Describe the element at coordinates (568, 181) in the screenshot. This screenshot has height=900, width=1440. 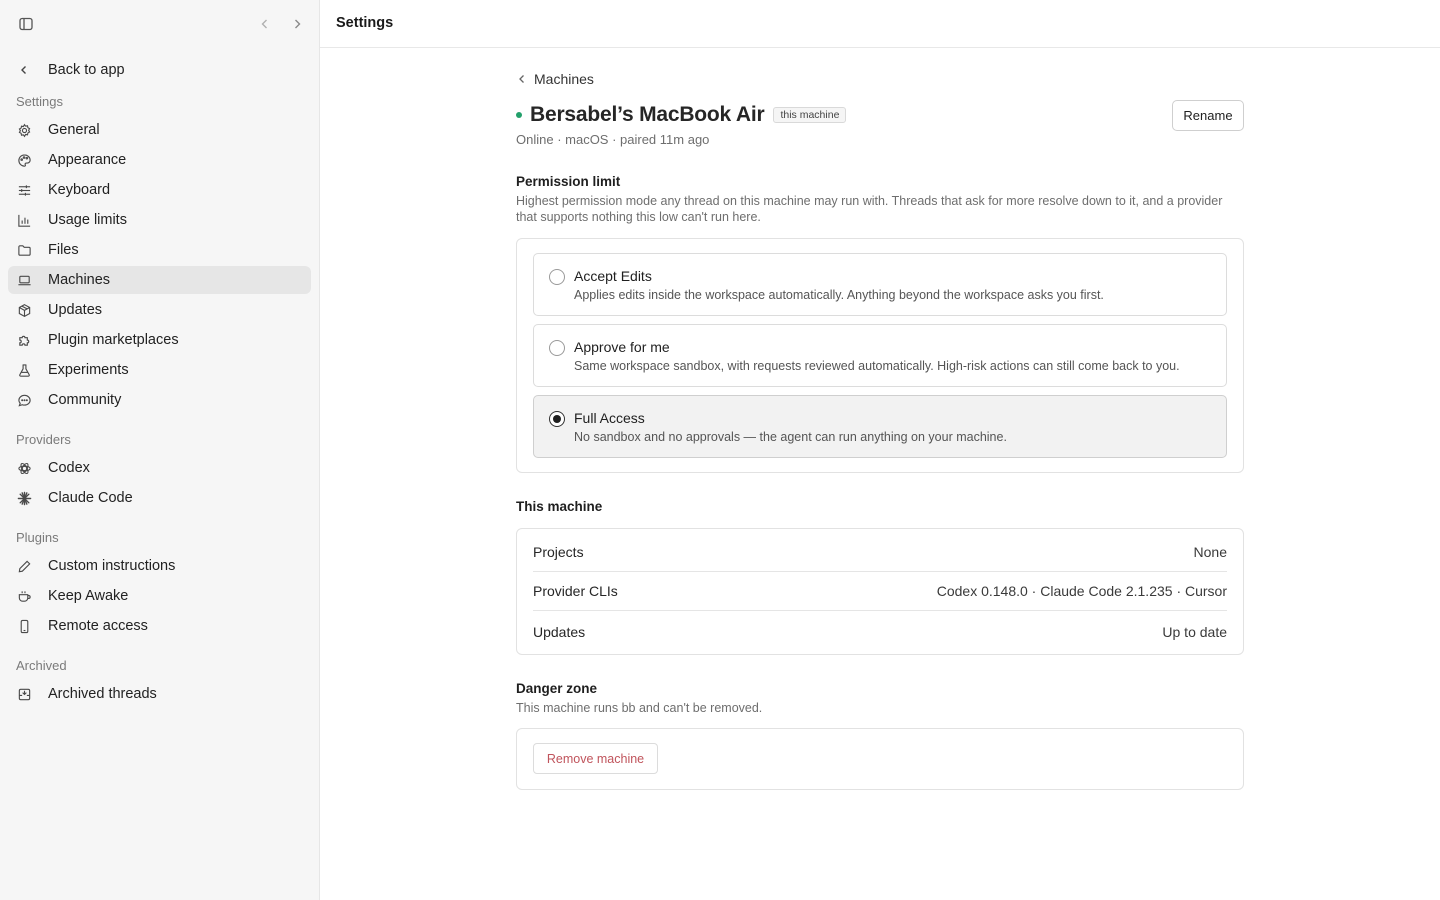
I see `permission-limit-heading: Permission limit` at that location.